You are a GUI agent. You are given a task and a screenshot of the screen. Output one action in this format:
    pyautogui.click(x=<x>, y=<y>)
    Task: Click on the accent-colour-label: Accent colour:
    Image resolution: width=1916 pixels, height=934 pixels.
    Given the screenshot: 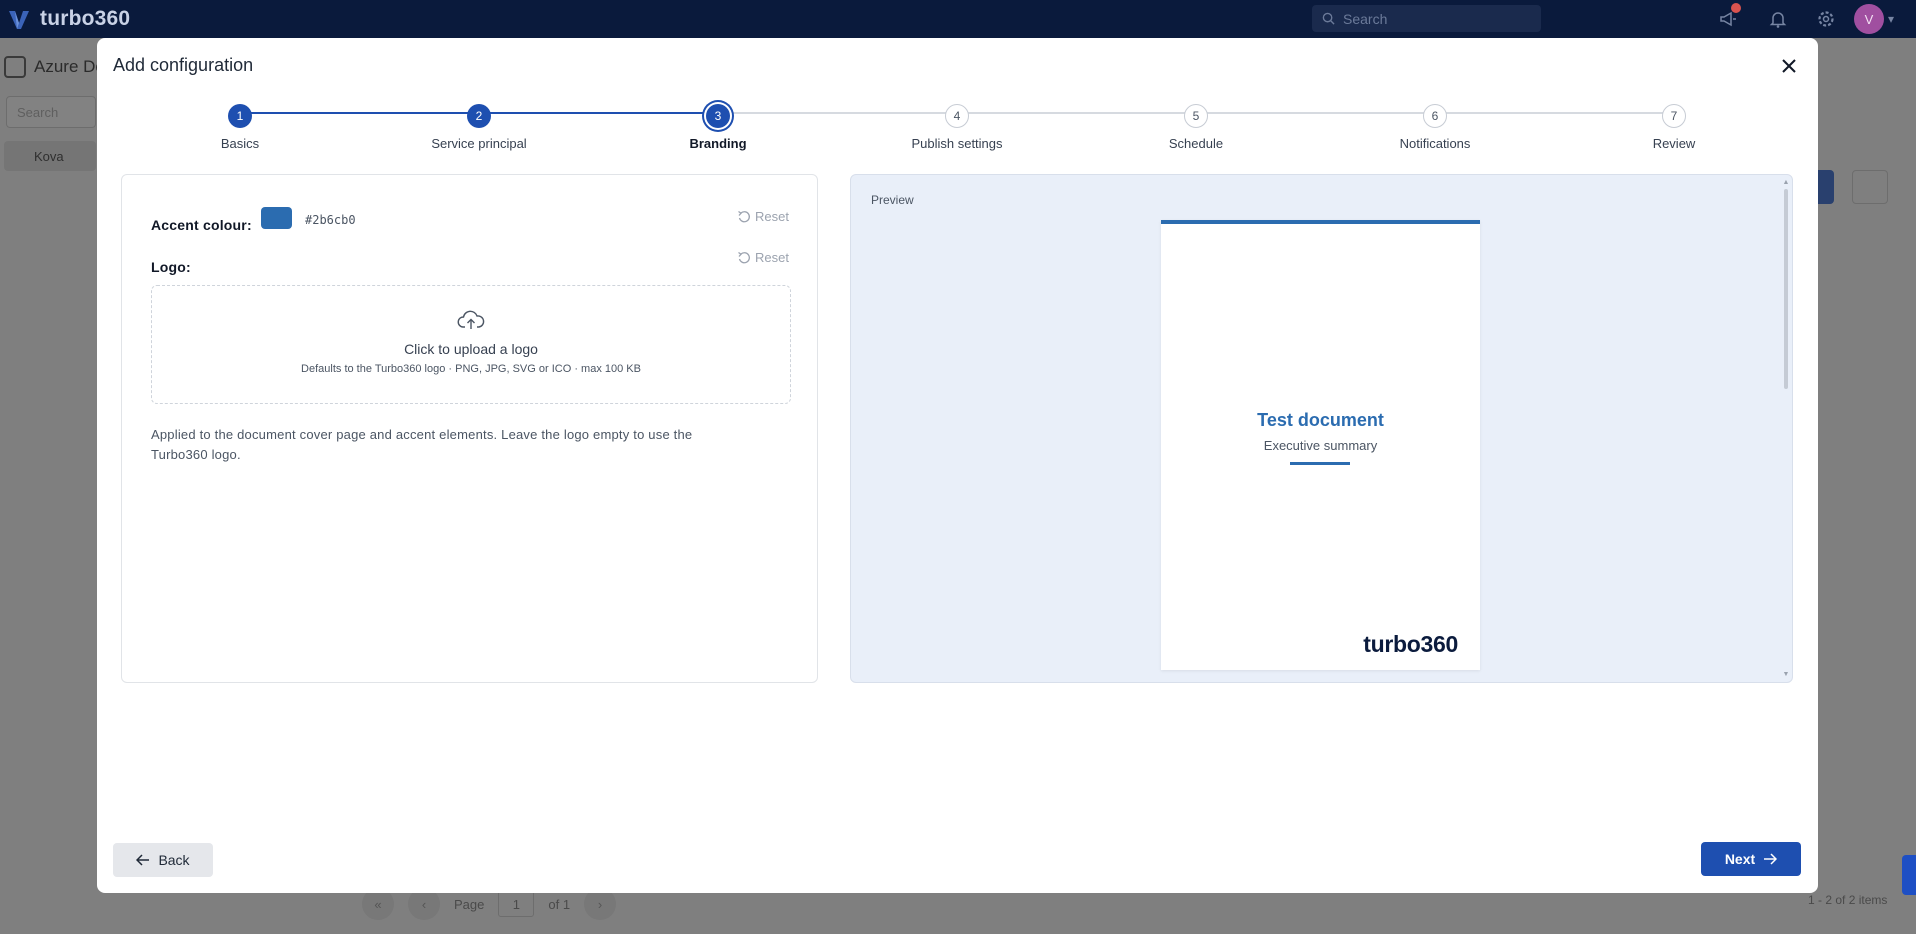 What is the action you would take?
    pyautogui.click(x=201, y=225)
    